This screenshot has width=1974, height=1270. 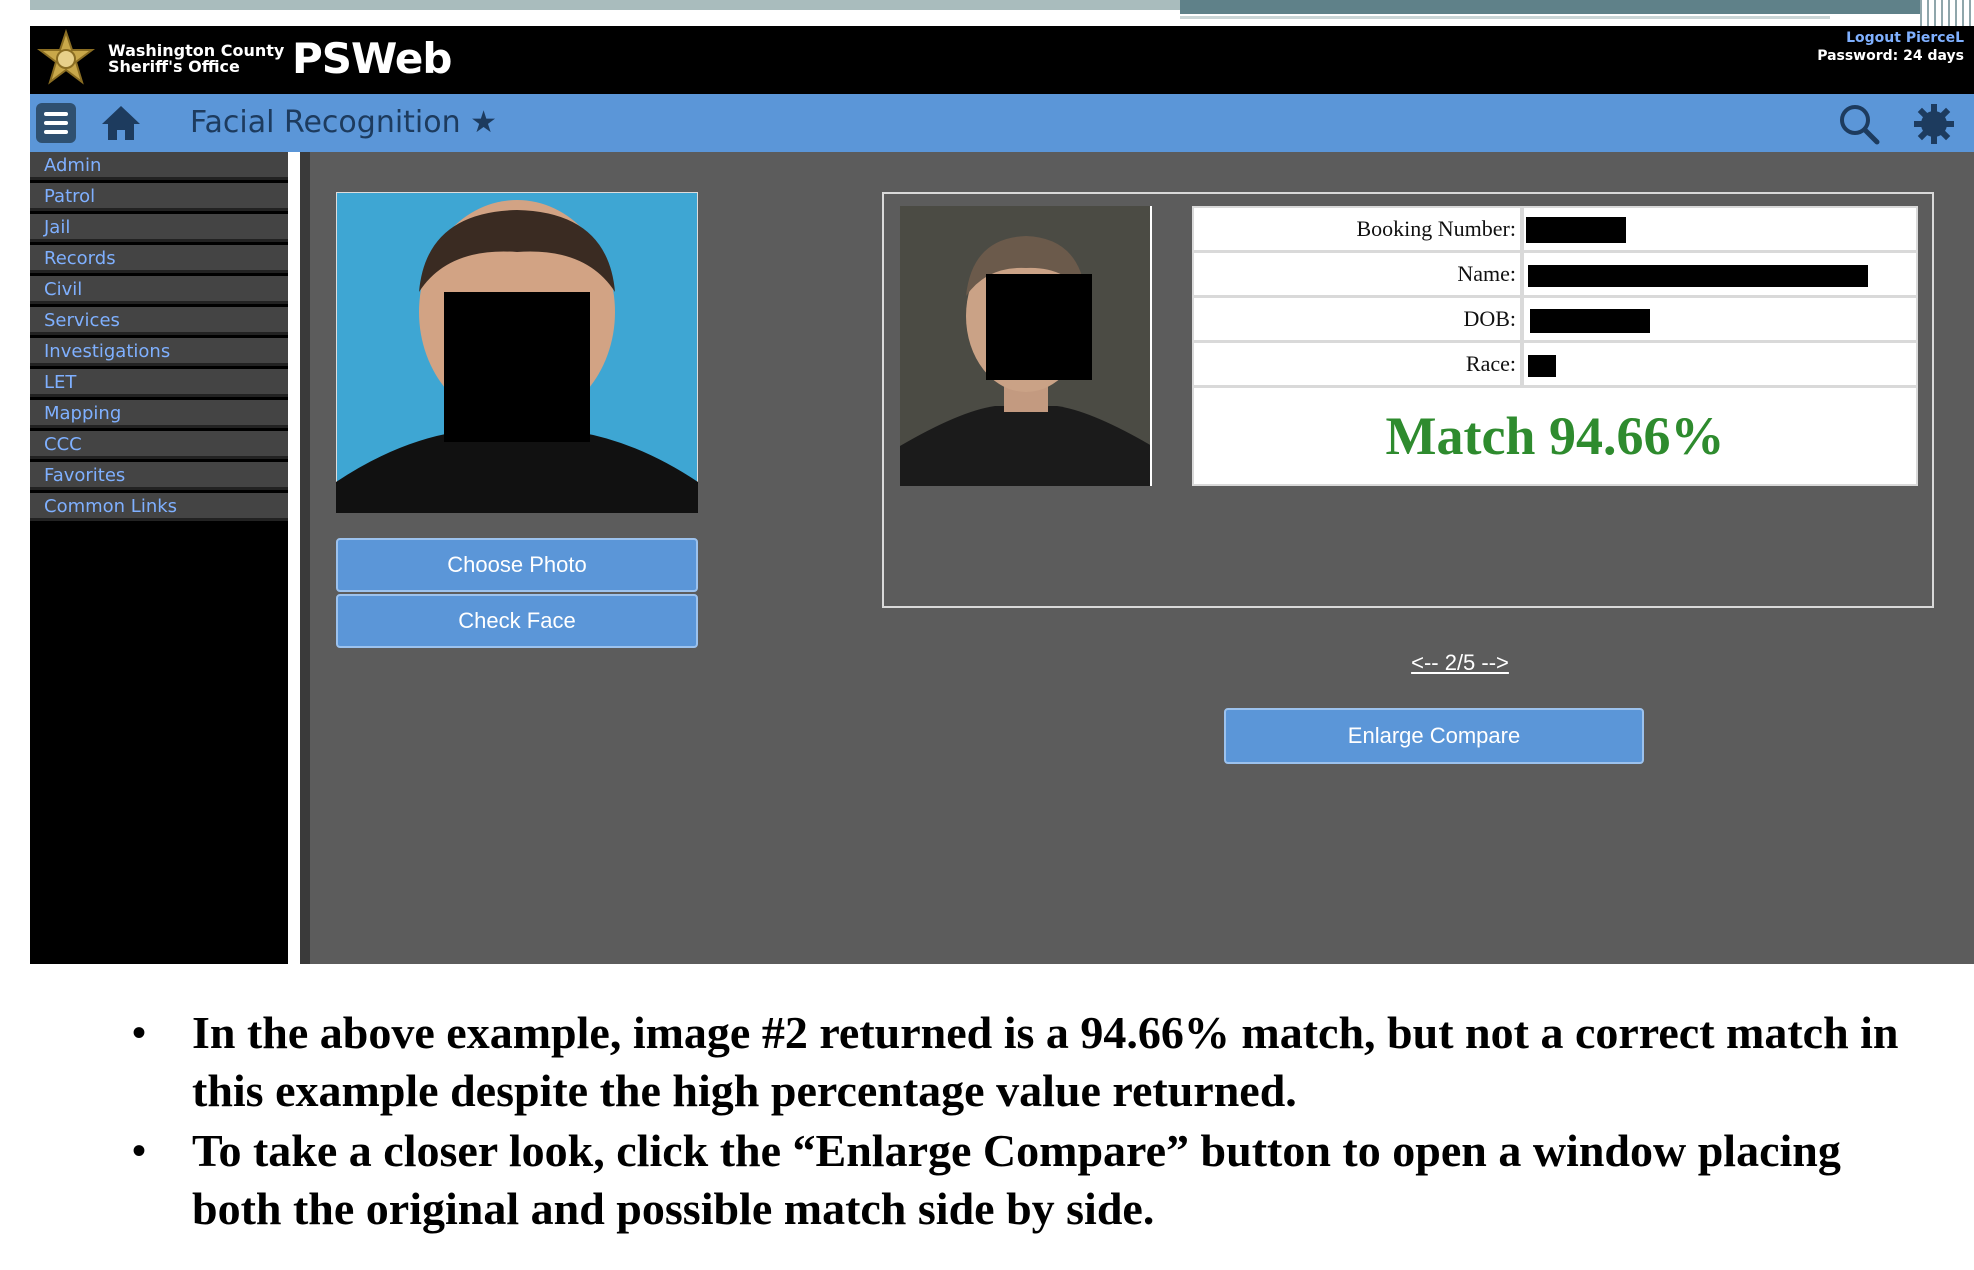 I want to click on sidebar-item-mapping: Mapping, so click(x=159, y=414).